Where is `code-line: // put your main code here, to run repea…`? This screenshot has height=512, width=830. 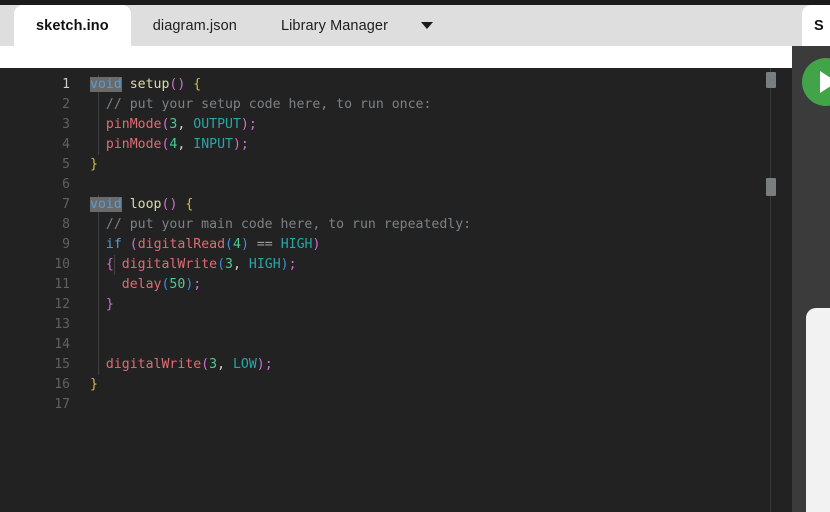
code-line: // put your main code here, to run repea… is located at coordinates (280, 225).